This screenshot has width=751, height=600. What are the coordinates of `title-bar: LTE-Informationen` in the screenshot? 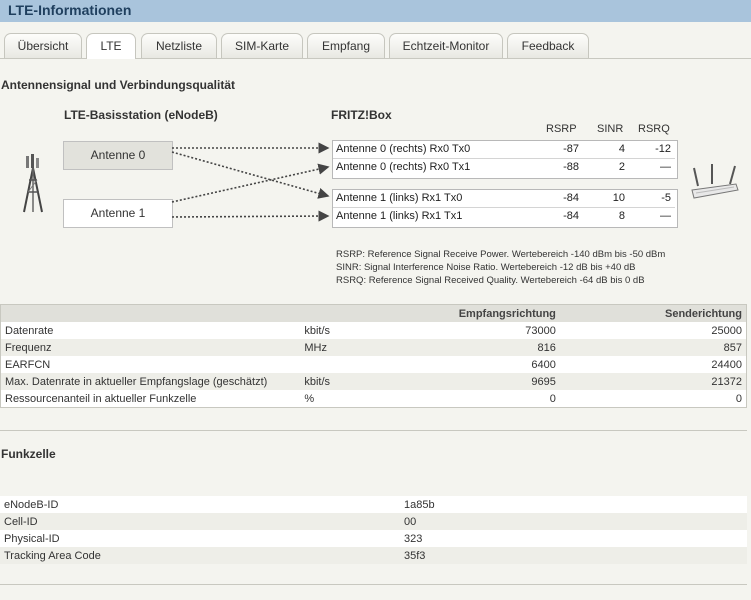 It's located at (375, 11).